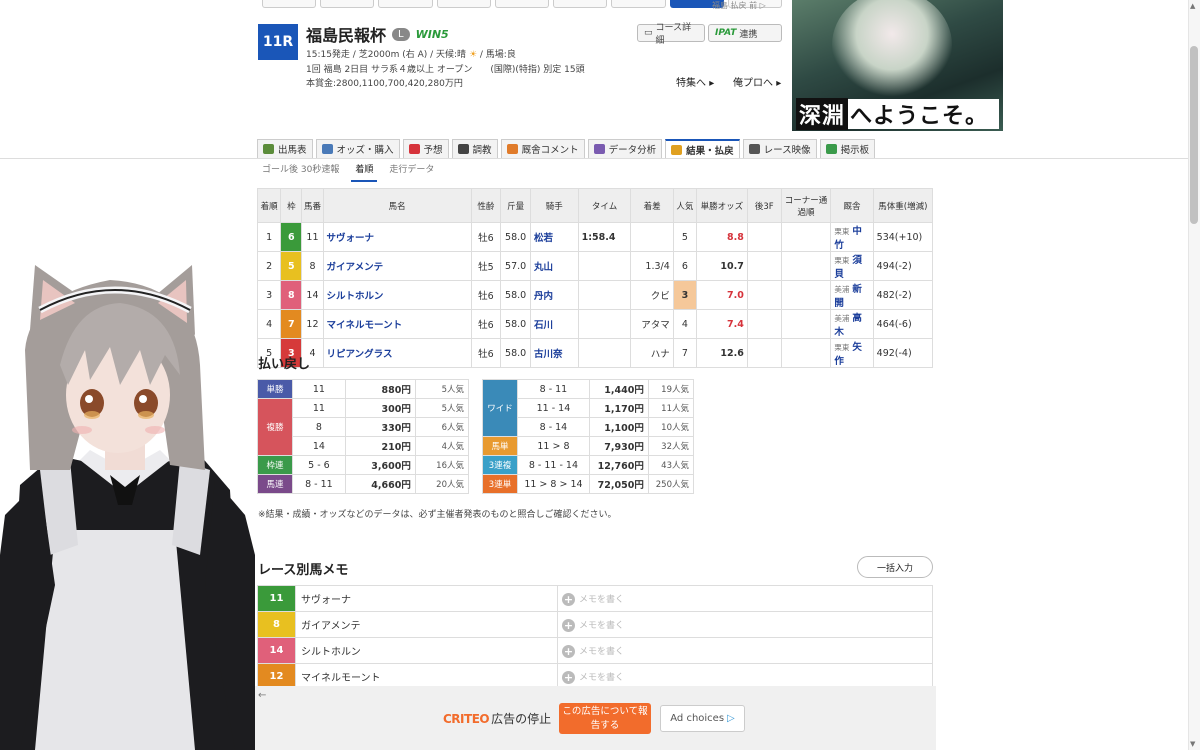 The height and width of the screenshot is (750, 1200). I want to click on body-weight: 464(-6), so click(903, 324).